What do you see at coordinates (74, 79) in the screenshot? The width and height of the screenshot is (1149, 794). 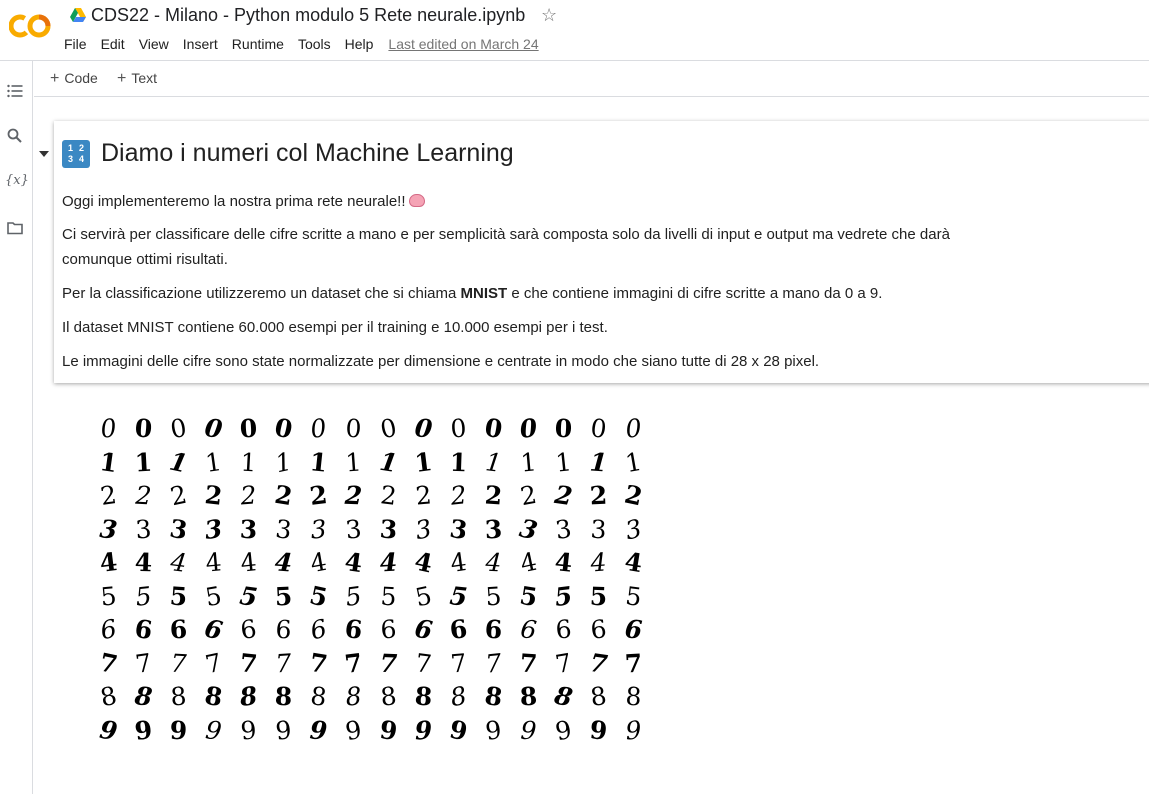 I see `add-code-button: + Code` at bounding box center [74, 79].